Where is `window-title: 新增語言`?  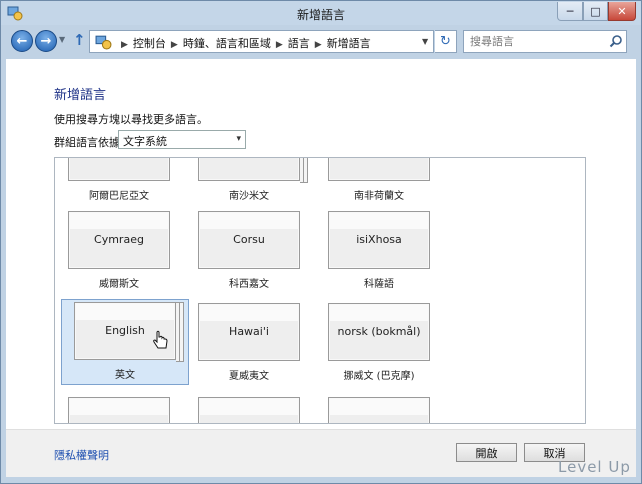 window-title: 新增語言 is located at coordinates (320, 15).